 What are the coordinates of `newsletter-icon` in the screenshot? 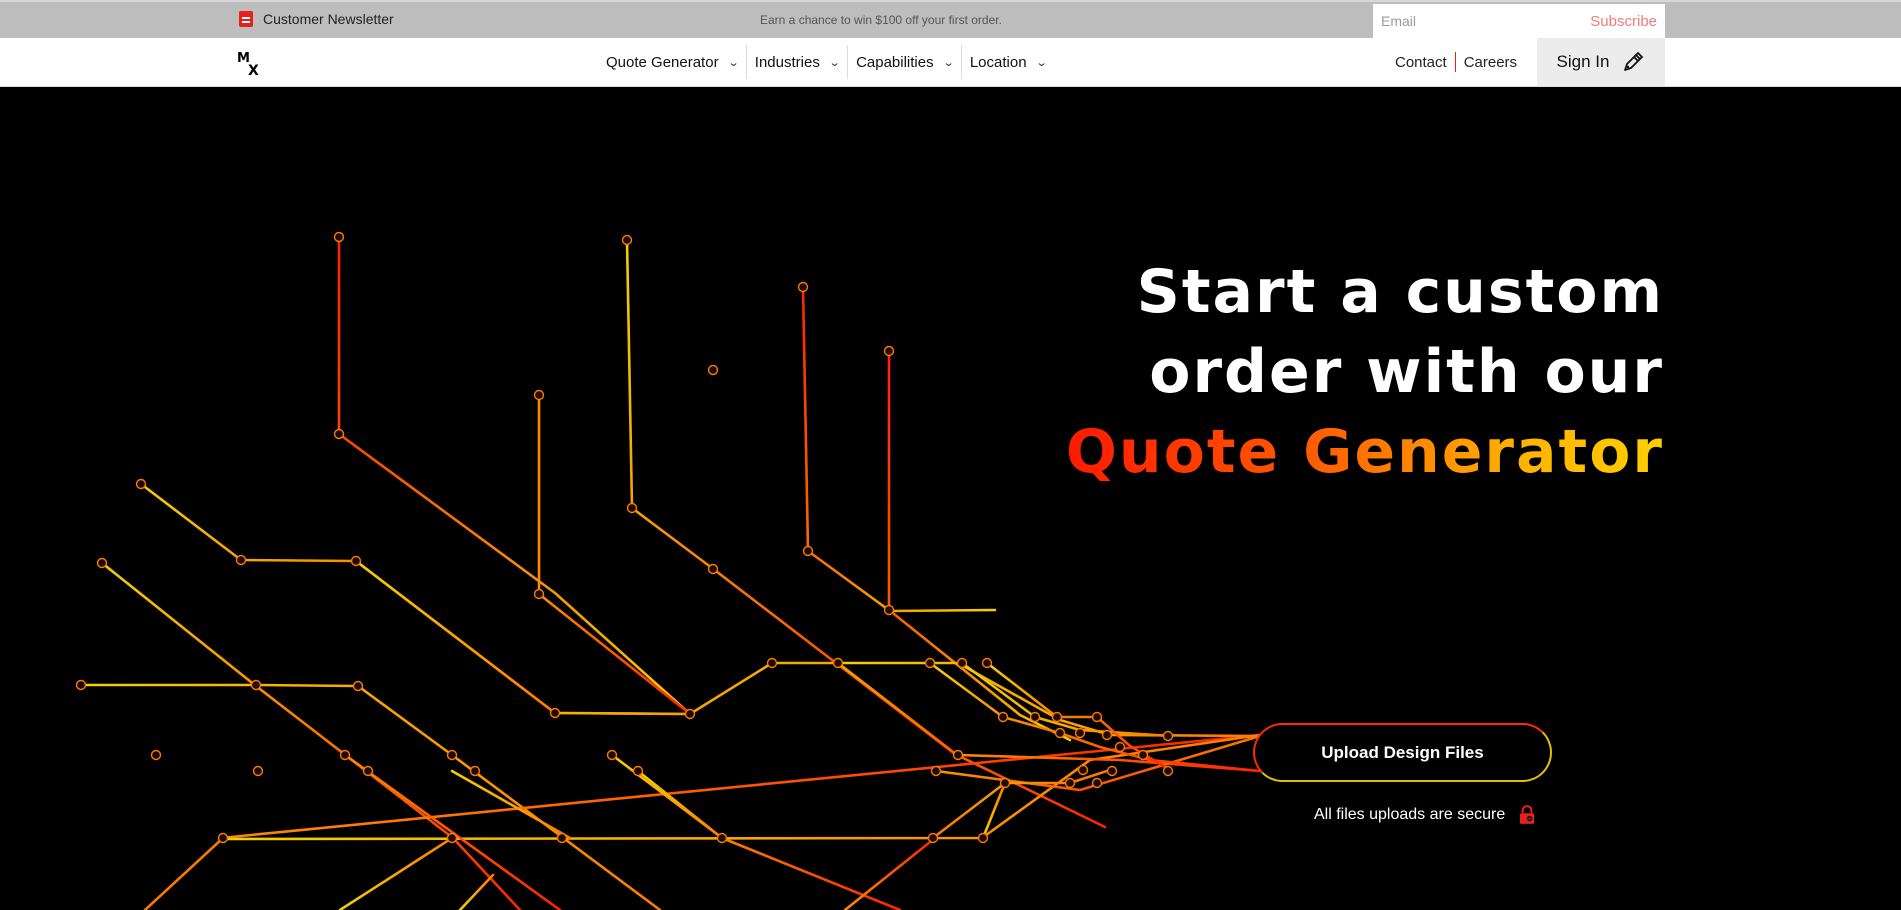 It's located at (246, 19).